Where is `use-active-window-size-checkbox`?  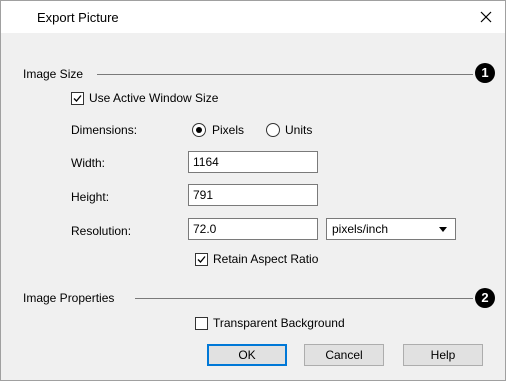
use-active-window-size-checkbox is located at coordinates (77, 98).